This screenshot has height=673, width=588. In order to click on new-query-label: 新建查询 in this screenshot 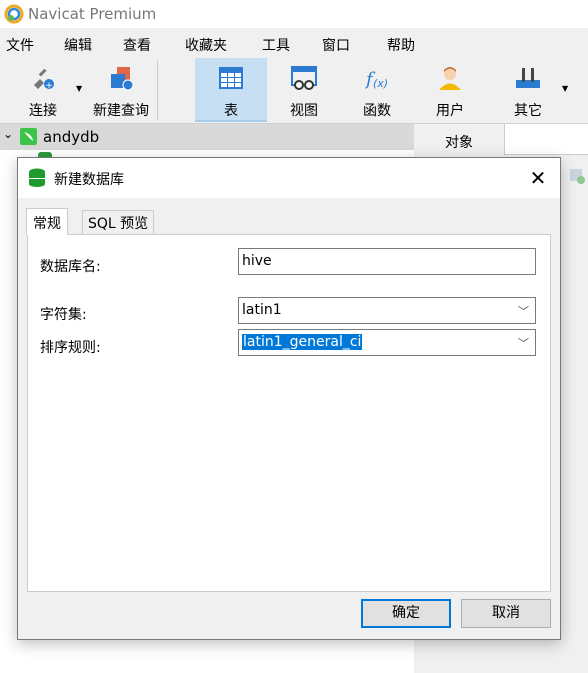, I will do `click(121, 111)`.